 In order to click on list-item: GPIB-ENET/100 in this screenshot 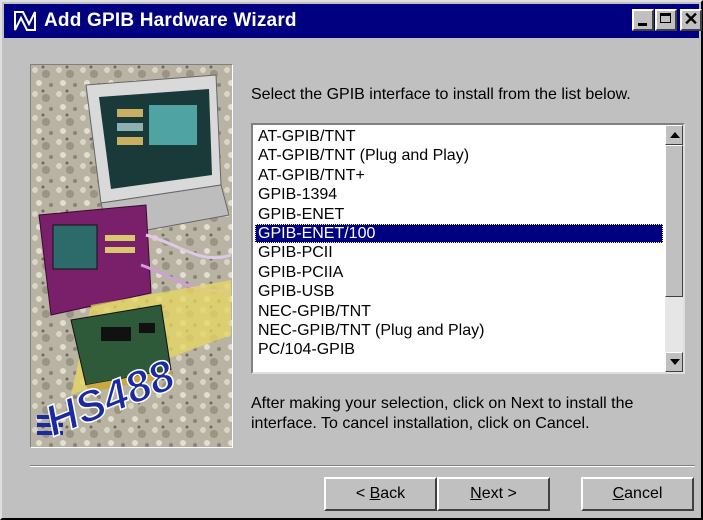, I will do `click(459, 233)`.